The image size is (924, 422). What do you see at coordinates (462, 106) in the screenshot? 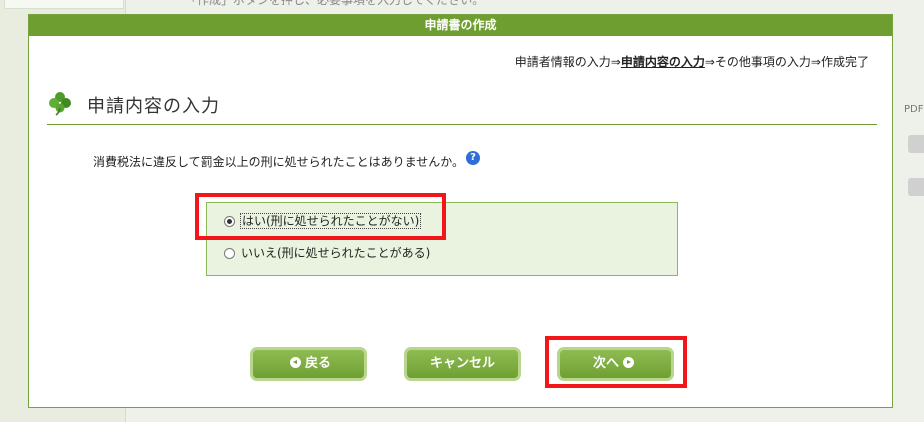
I see `section-header: 申請内容の入力` at bounding box center [462, 106].